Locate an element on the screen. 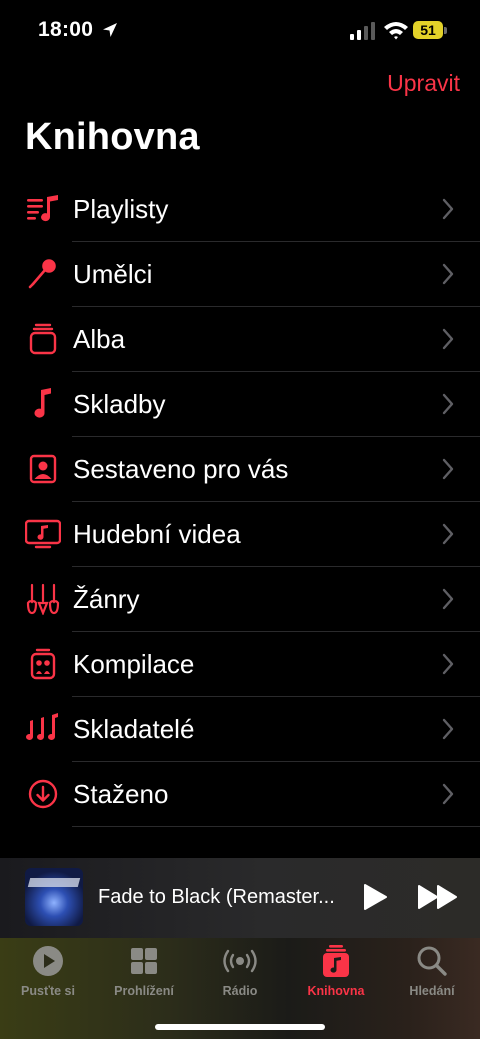 Image resolution: width=480 pixels, height=1039 pixels. tab-prohlizeni: Prohlížení is located at coordinates (144, 974).